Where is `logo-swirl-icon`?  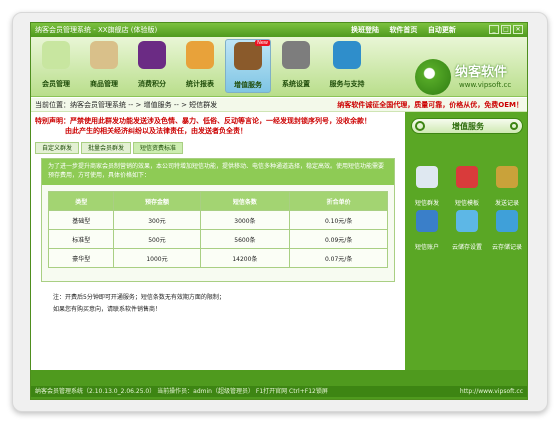 logo-swirl-icon is located at coordinates (433, 77).